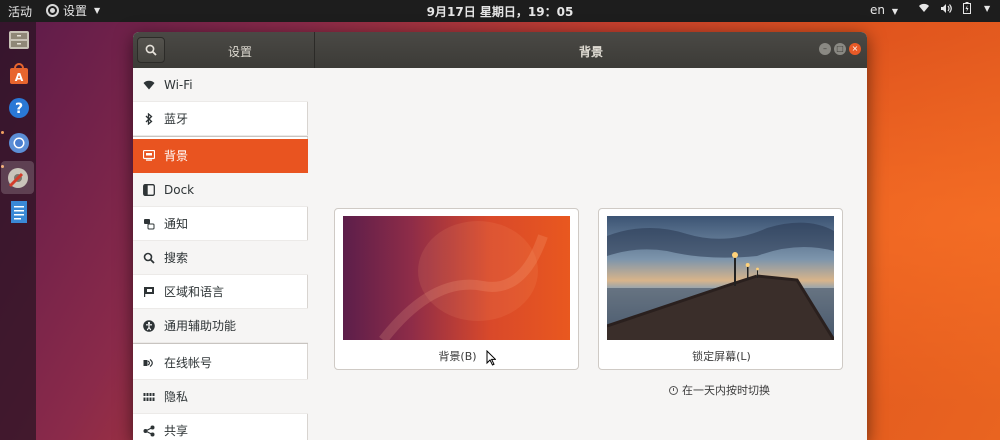  I want to click on sidebar-item-background: 背景, so click(220, 156).